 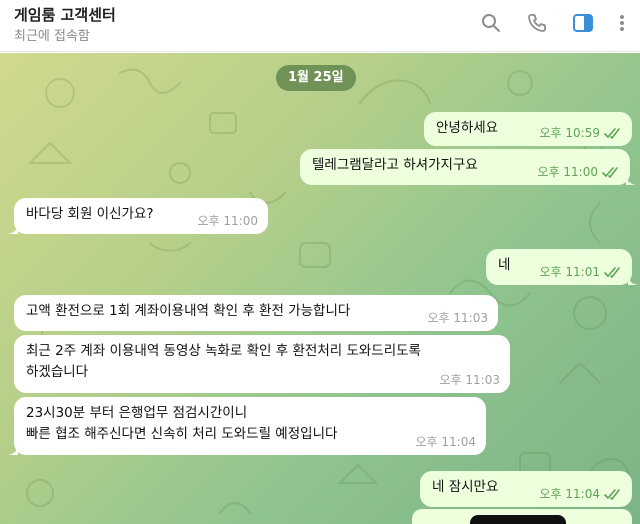 What do you see at coordinates (52, 36) in the screenshot?
I see `last-seen-status: 최근에 접속함` at bounding box center [52, 36].